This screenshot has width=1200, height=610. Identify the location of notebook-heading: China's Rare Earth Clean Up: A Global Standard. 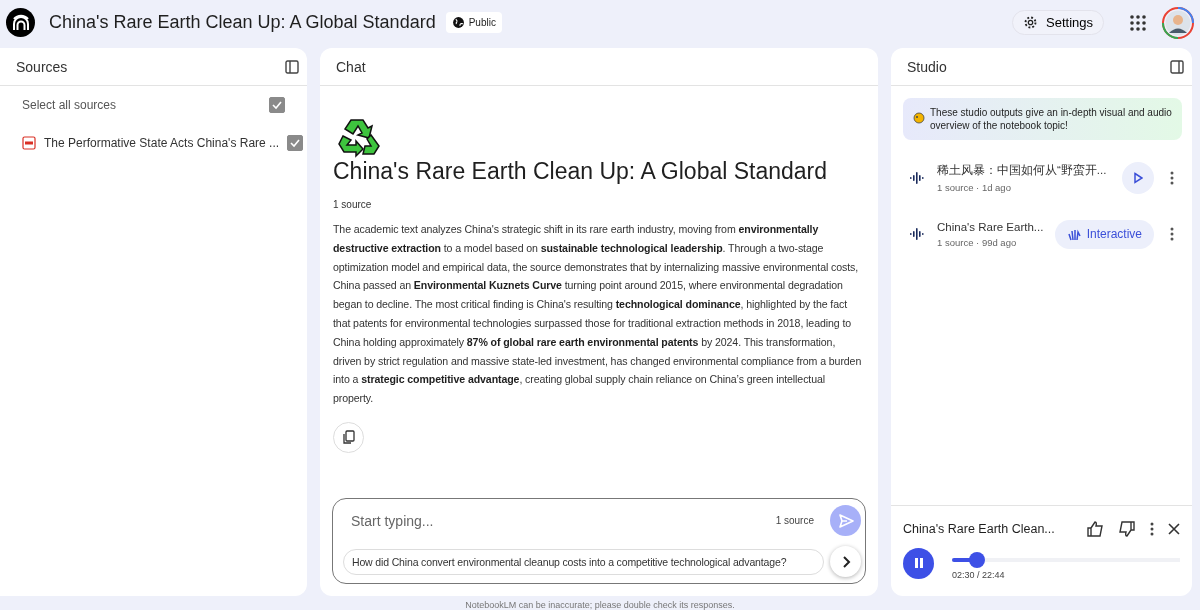
(581, 171).